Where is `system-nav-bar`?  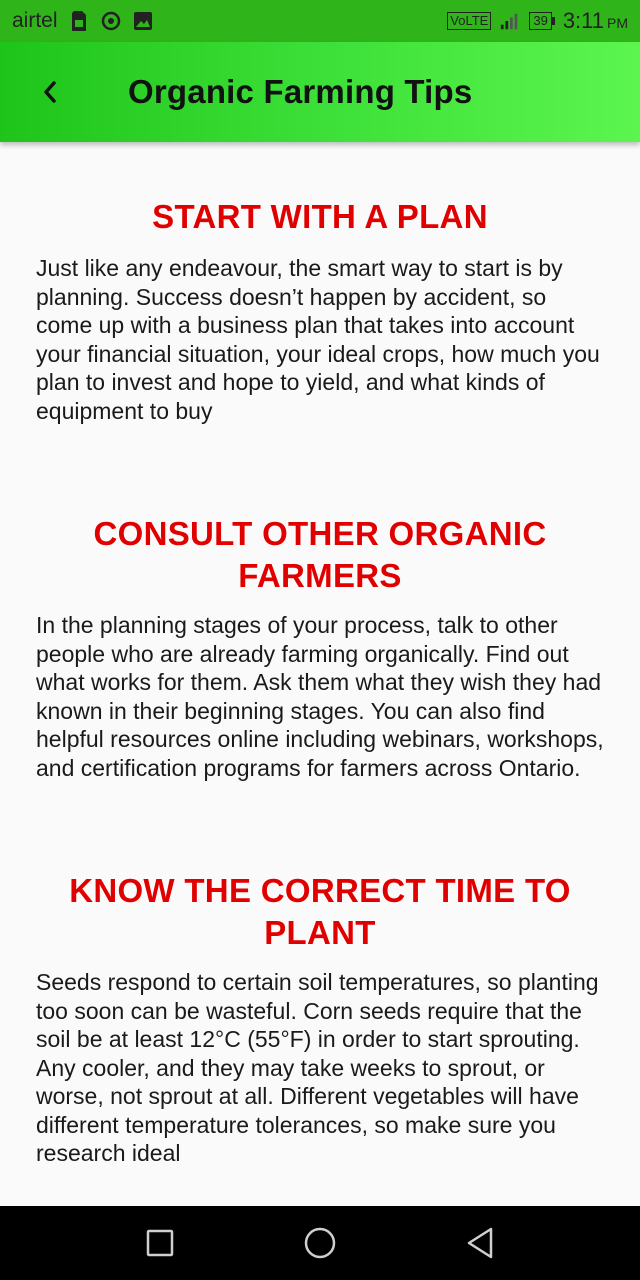 system-nav-bar is located at coordinates (320, 1243).